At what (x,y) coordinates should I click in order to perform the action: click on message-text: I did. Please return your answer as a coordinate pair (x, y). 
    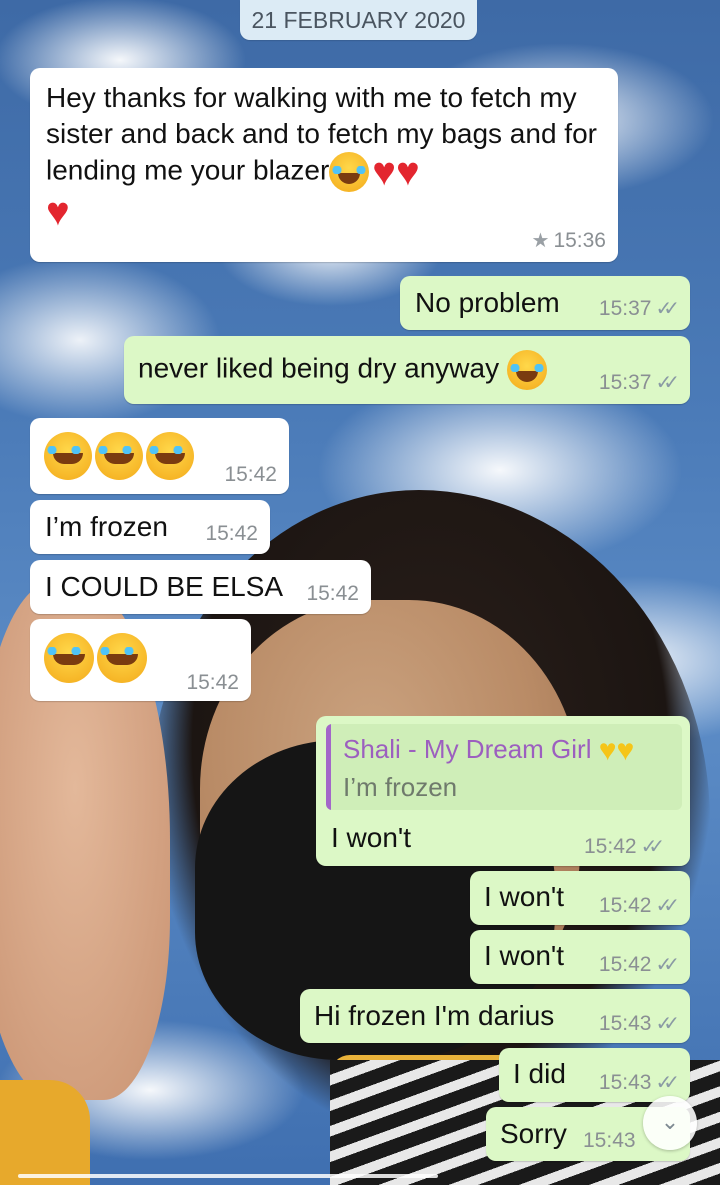
    Looking at the image, I should click on (539, 1073).